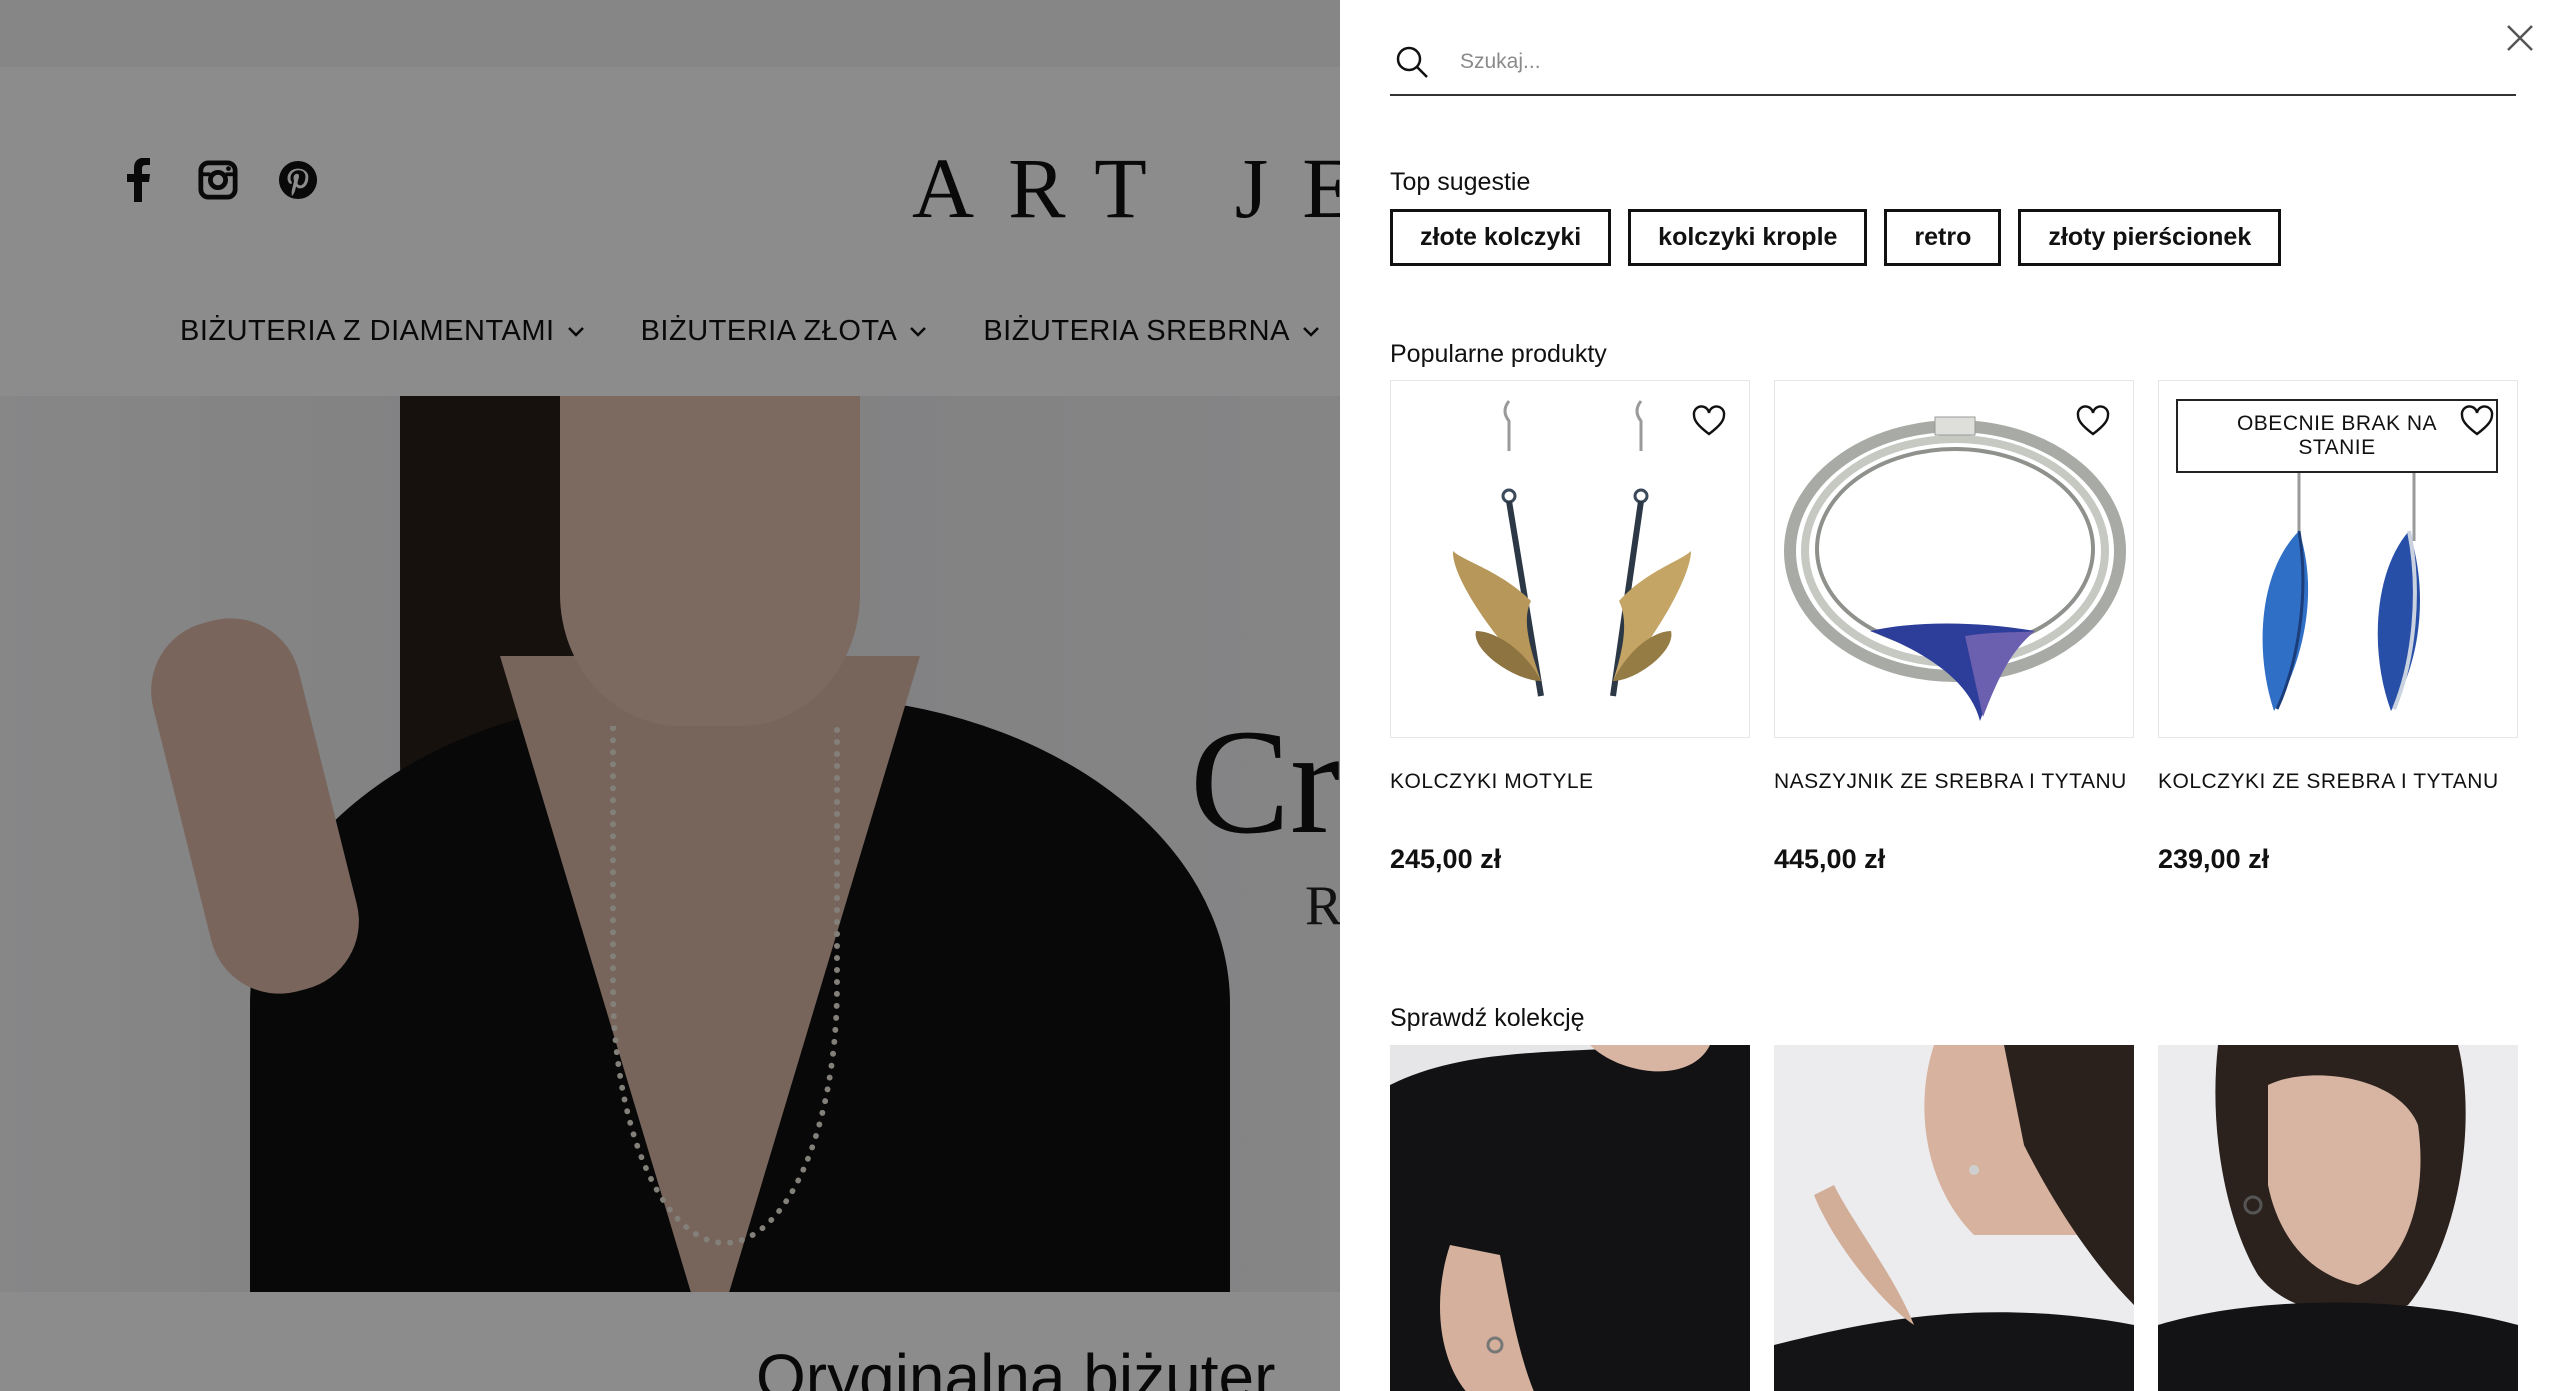 This screenshot has height=1391, width=2560. What do you see at coordinates (1954, 782) in the screenshot?
I see `product-name: NASZYJNIK ZE SREBRA I TYTANU` at bounding box center [1954, 782].